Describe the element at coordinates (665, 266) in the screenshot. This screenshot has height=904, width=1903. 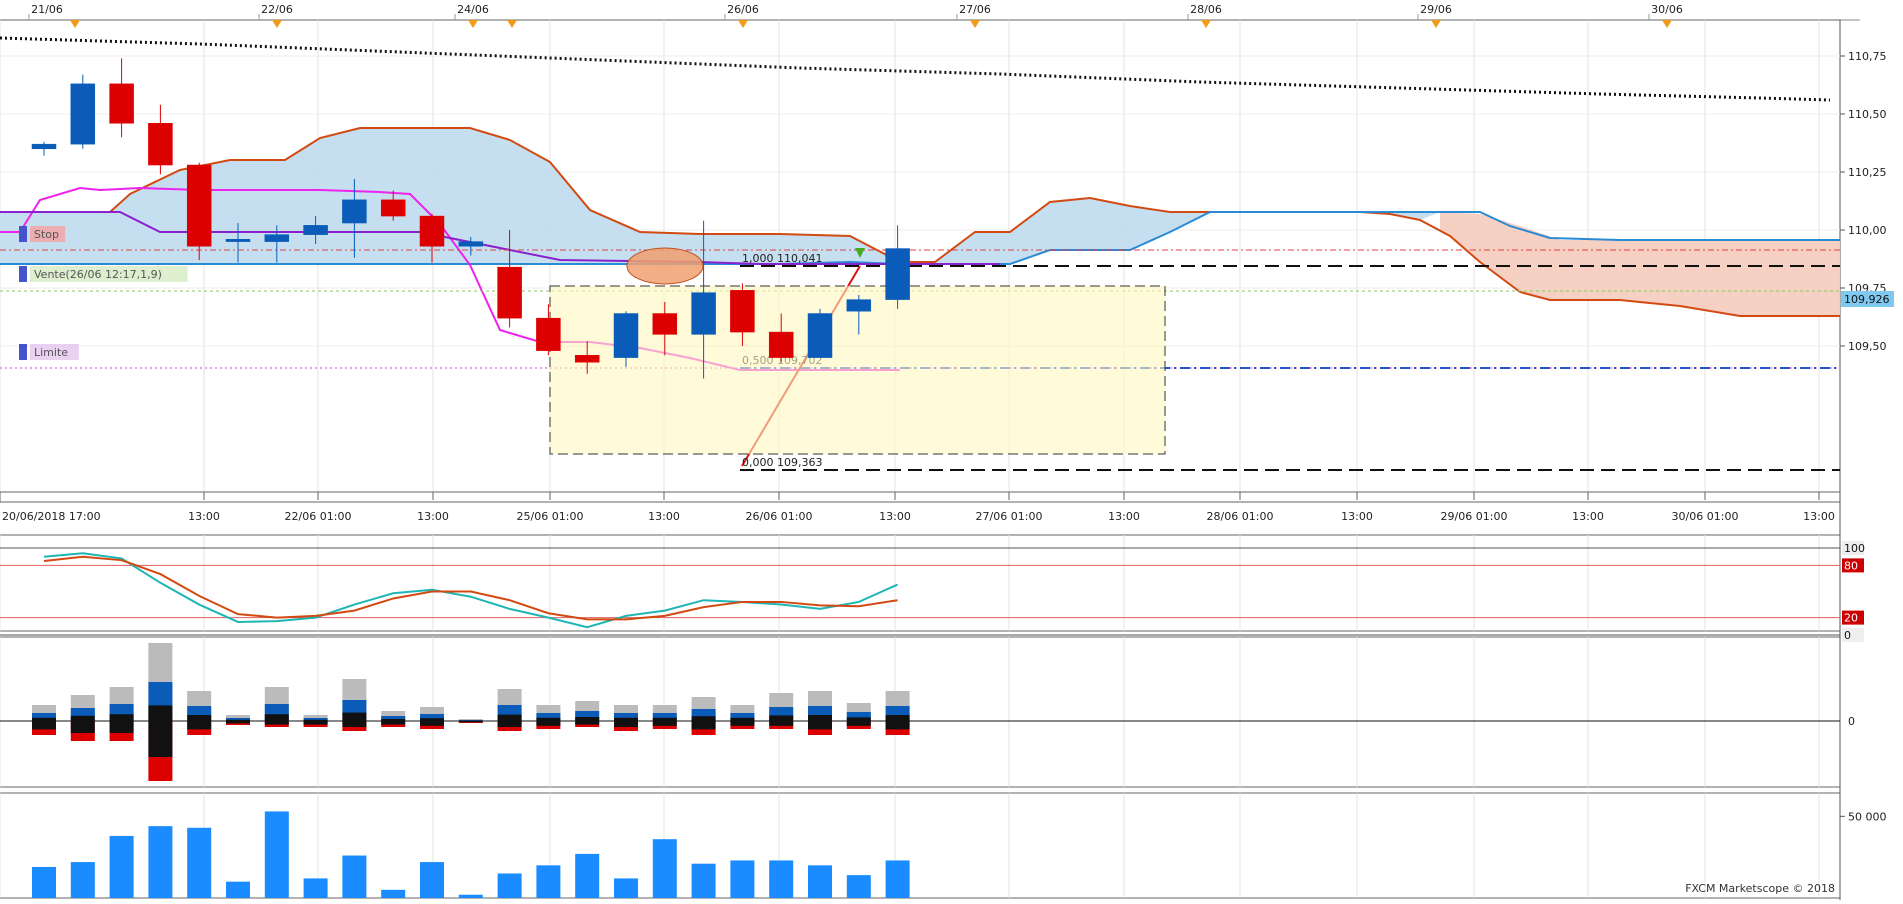
I see `highlight-ellipse` at that location.